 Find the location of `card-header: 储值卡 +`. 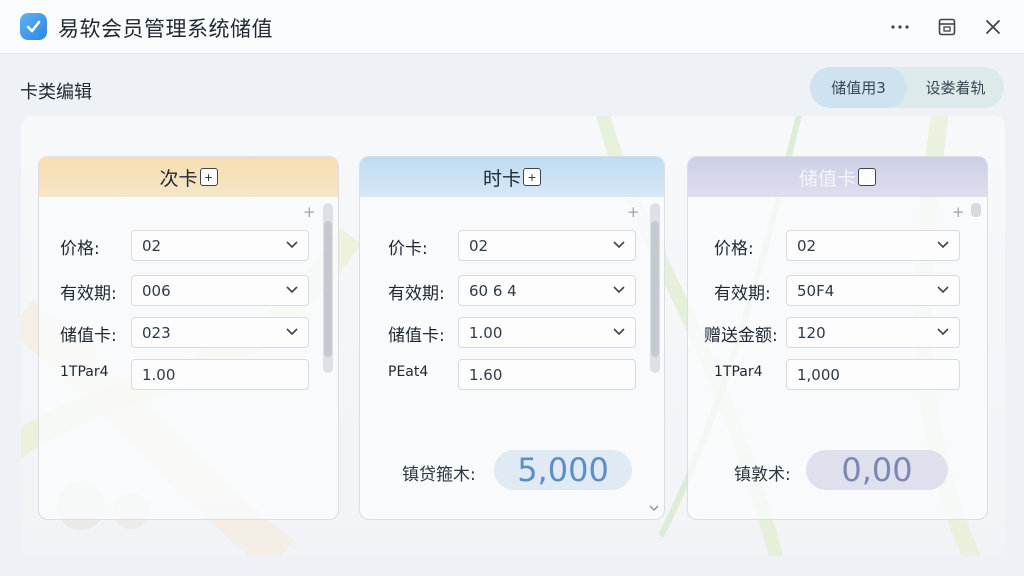

card-header: 储值卡 + is located at coordinates (837, 177).